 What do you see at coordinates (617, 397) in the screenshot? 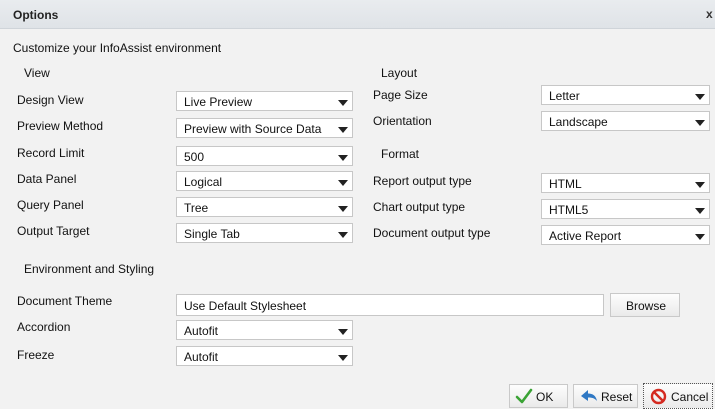
I see `reset-button-label: Reset` at bounding box center [617, 397].